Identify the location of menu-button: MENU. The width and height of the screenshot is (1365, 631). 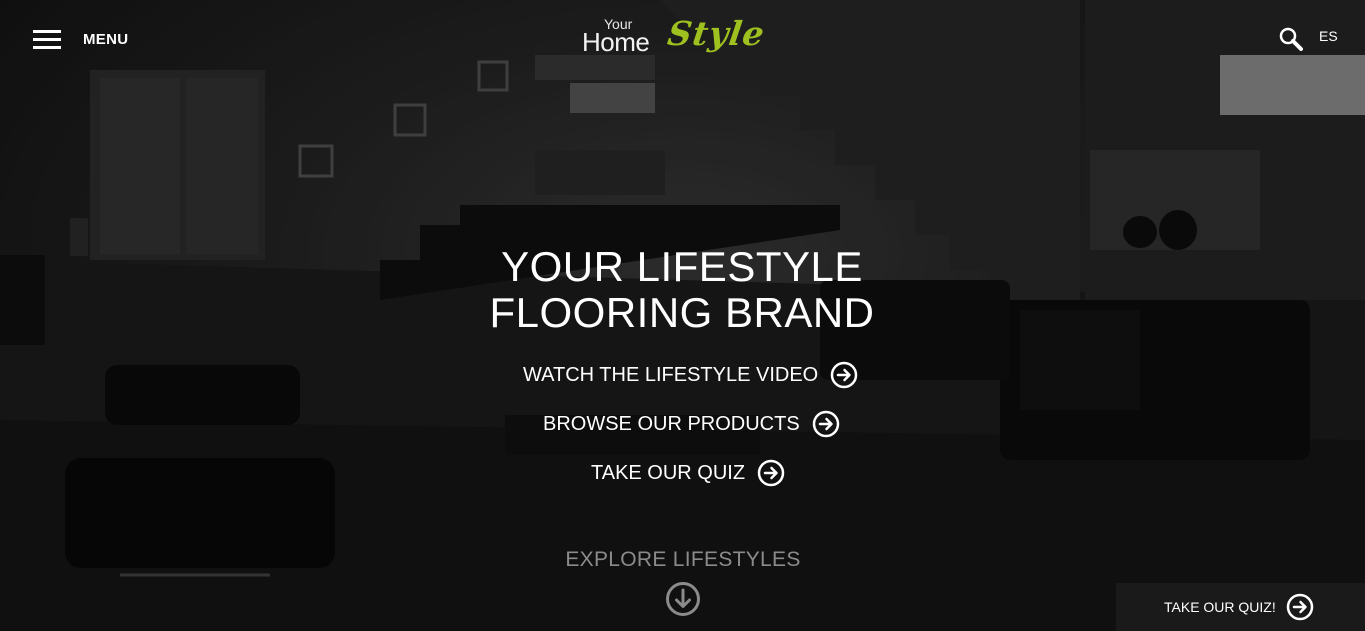
(80, 39).